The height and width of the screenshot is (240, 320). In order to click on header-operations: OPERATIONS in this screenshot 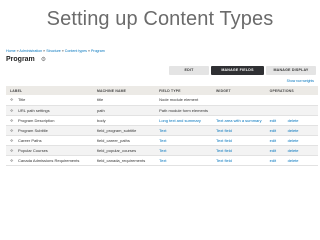, I will do `click(291, 90)`.